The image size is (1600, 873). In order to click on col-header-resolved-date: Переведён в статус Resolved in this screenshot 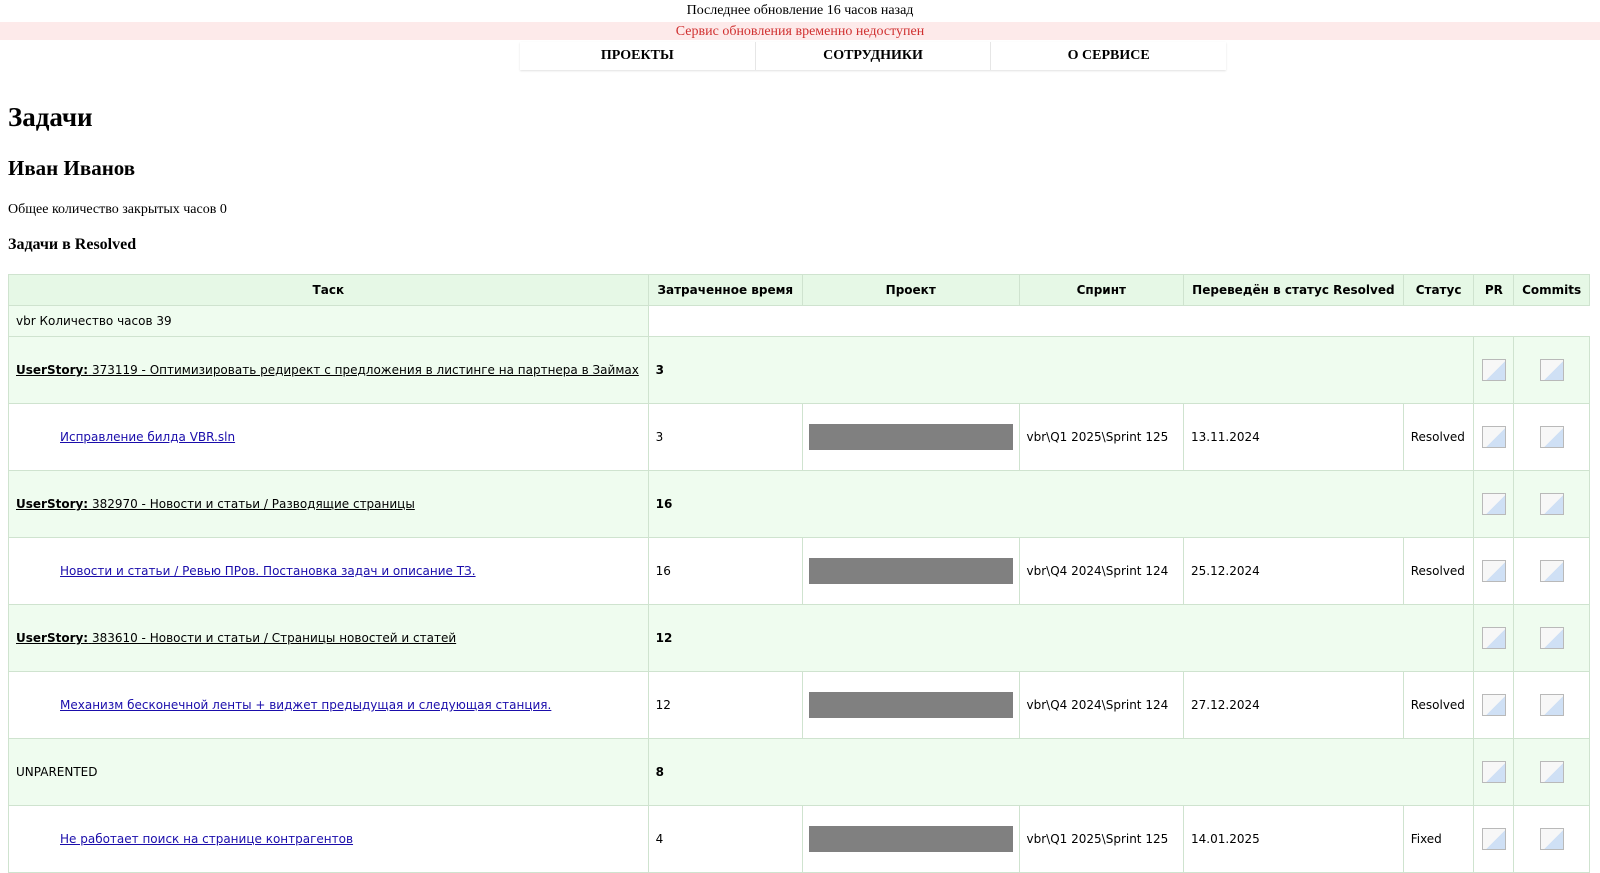, I will do `click(1293, 290)`.